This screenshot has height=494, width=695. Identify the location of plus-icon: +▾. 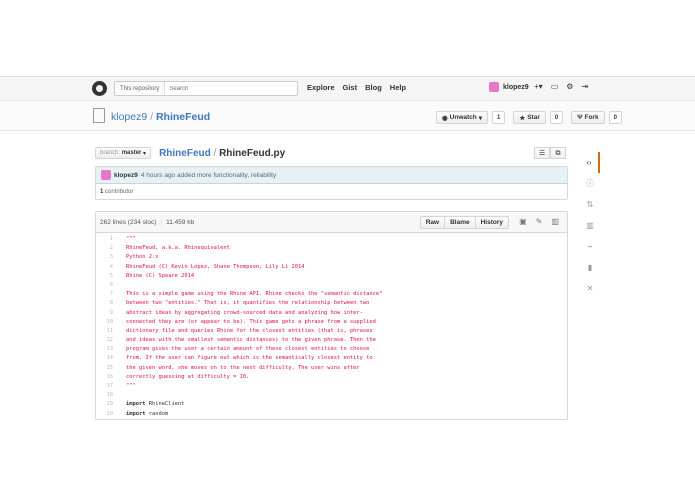
(538, 86).